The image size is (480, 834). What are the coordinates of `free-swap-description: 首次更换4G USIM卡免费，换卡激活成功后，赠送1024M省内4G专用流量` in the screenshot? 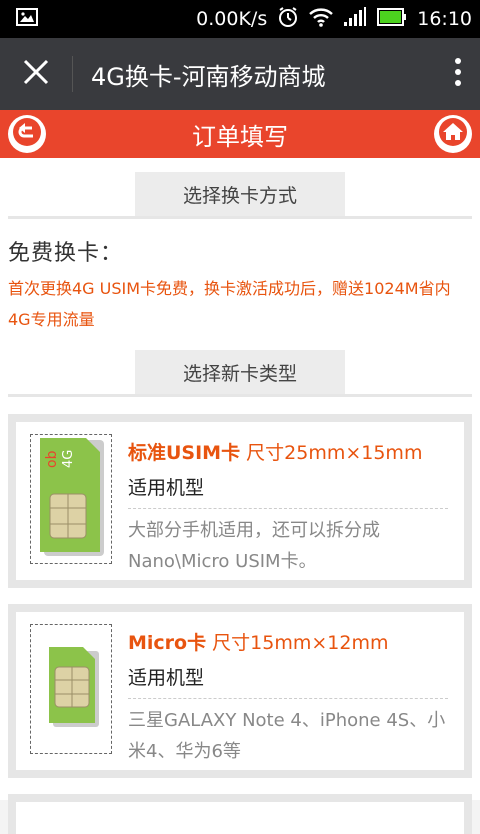 It's located at (229, 304).